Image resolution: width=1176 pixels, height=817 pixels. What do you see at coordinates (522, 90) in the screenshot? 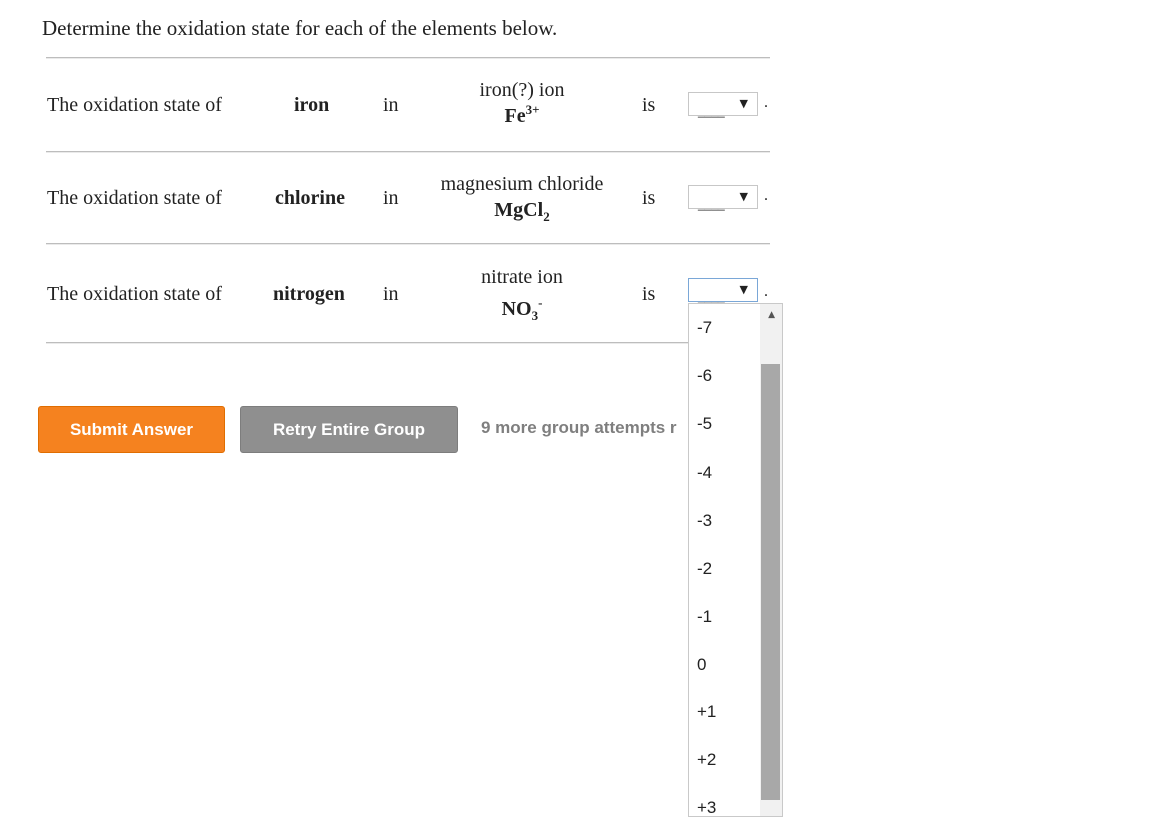
I see `compound-name: iron(?) ion` at bounding box center [522, 90].